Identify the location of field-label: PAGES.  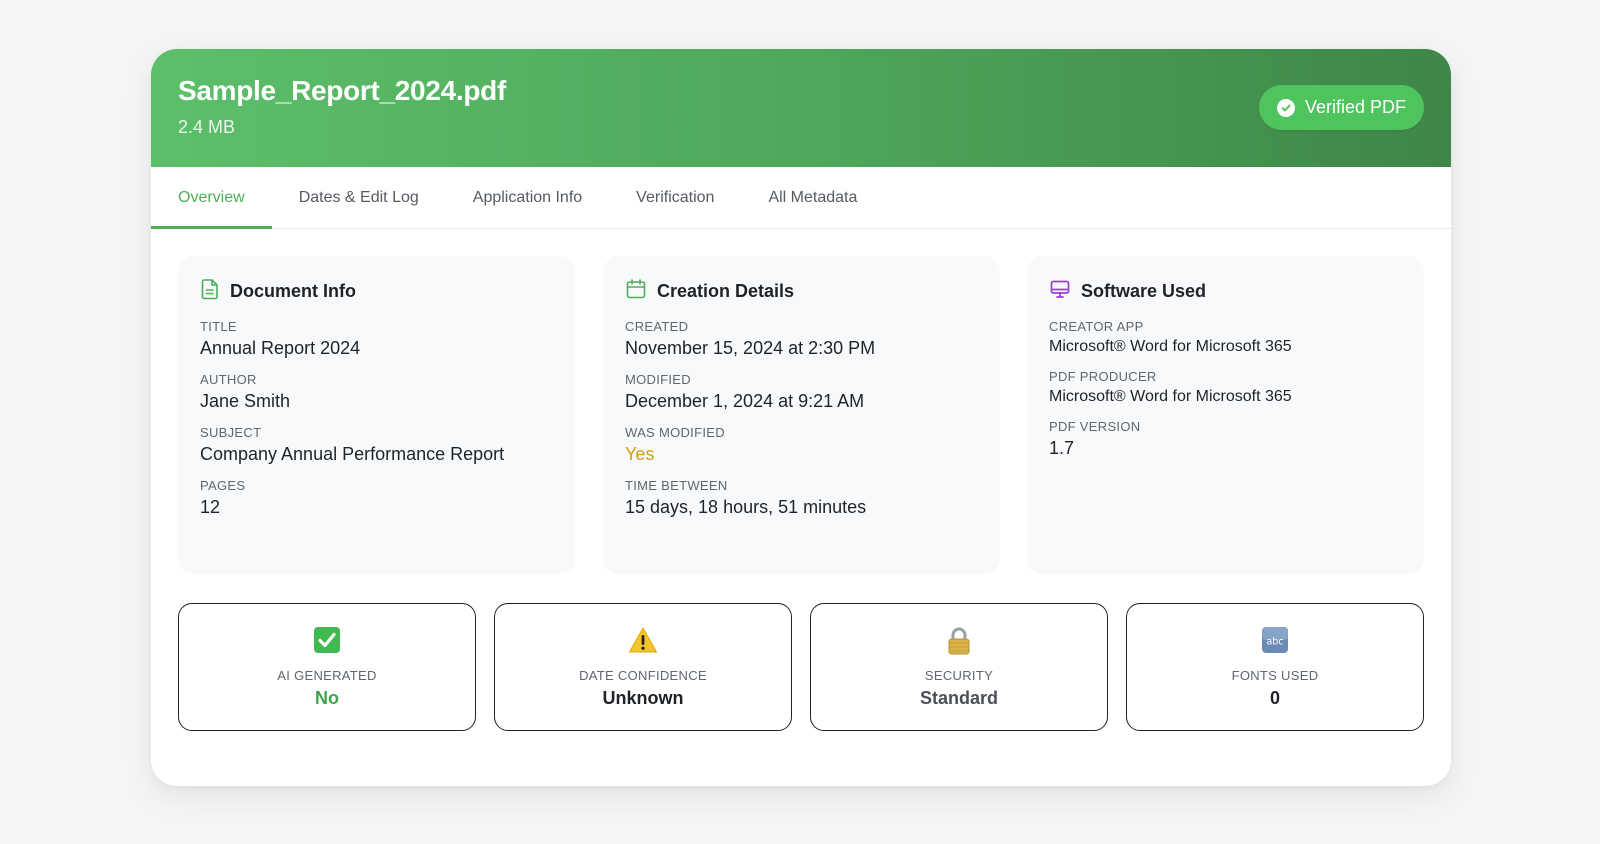
(223, 485).